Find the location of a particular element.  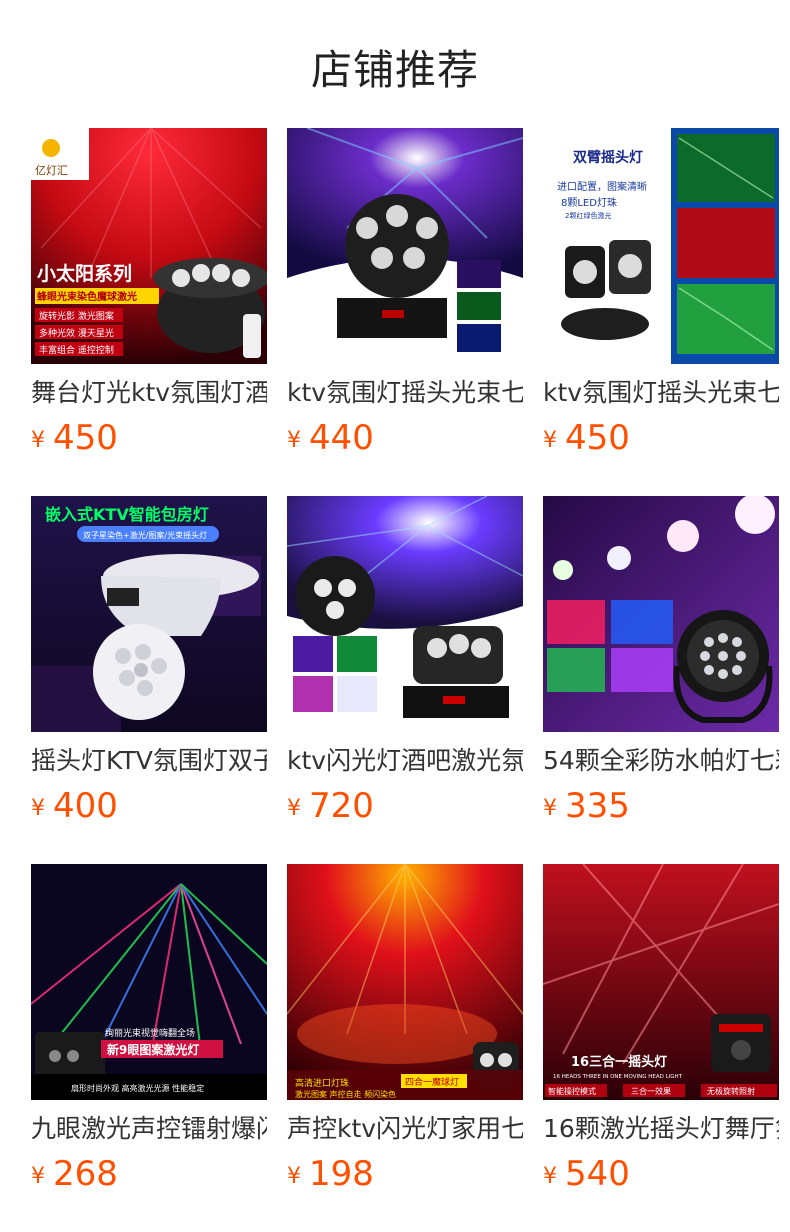

svg-text: 蜂眼光束染色魔球激光 is located at coordinates (87, 296).